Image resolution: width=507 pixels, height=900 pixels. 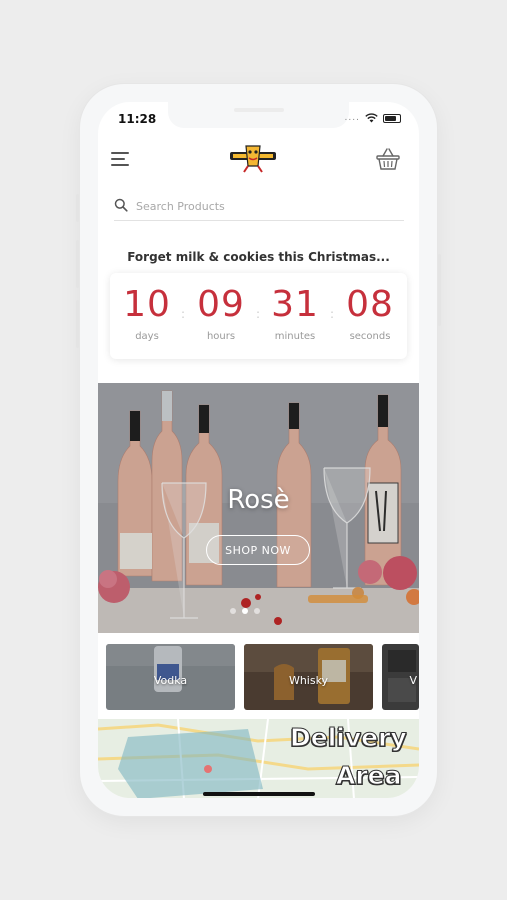 What do you see at coordinates (258, 758) in the screenshot?
I see `delivery-area-map: Delivery Area` at bounding box center [258, 758].